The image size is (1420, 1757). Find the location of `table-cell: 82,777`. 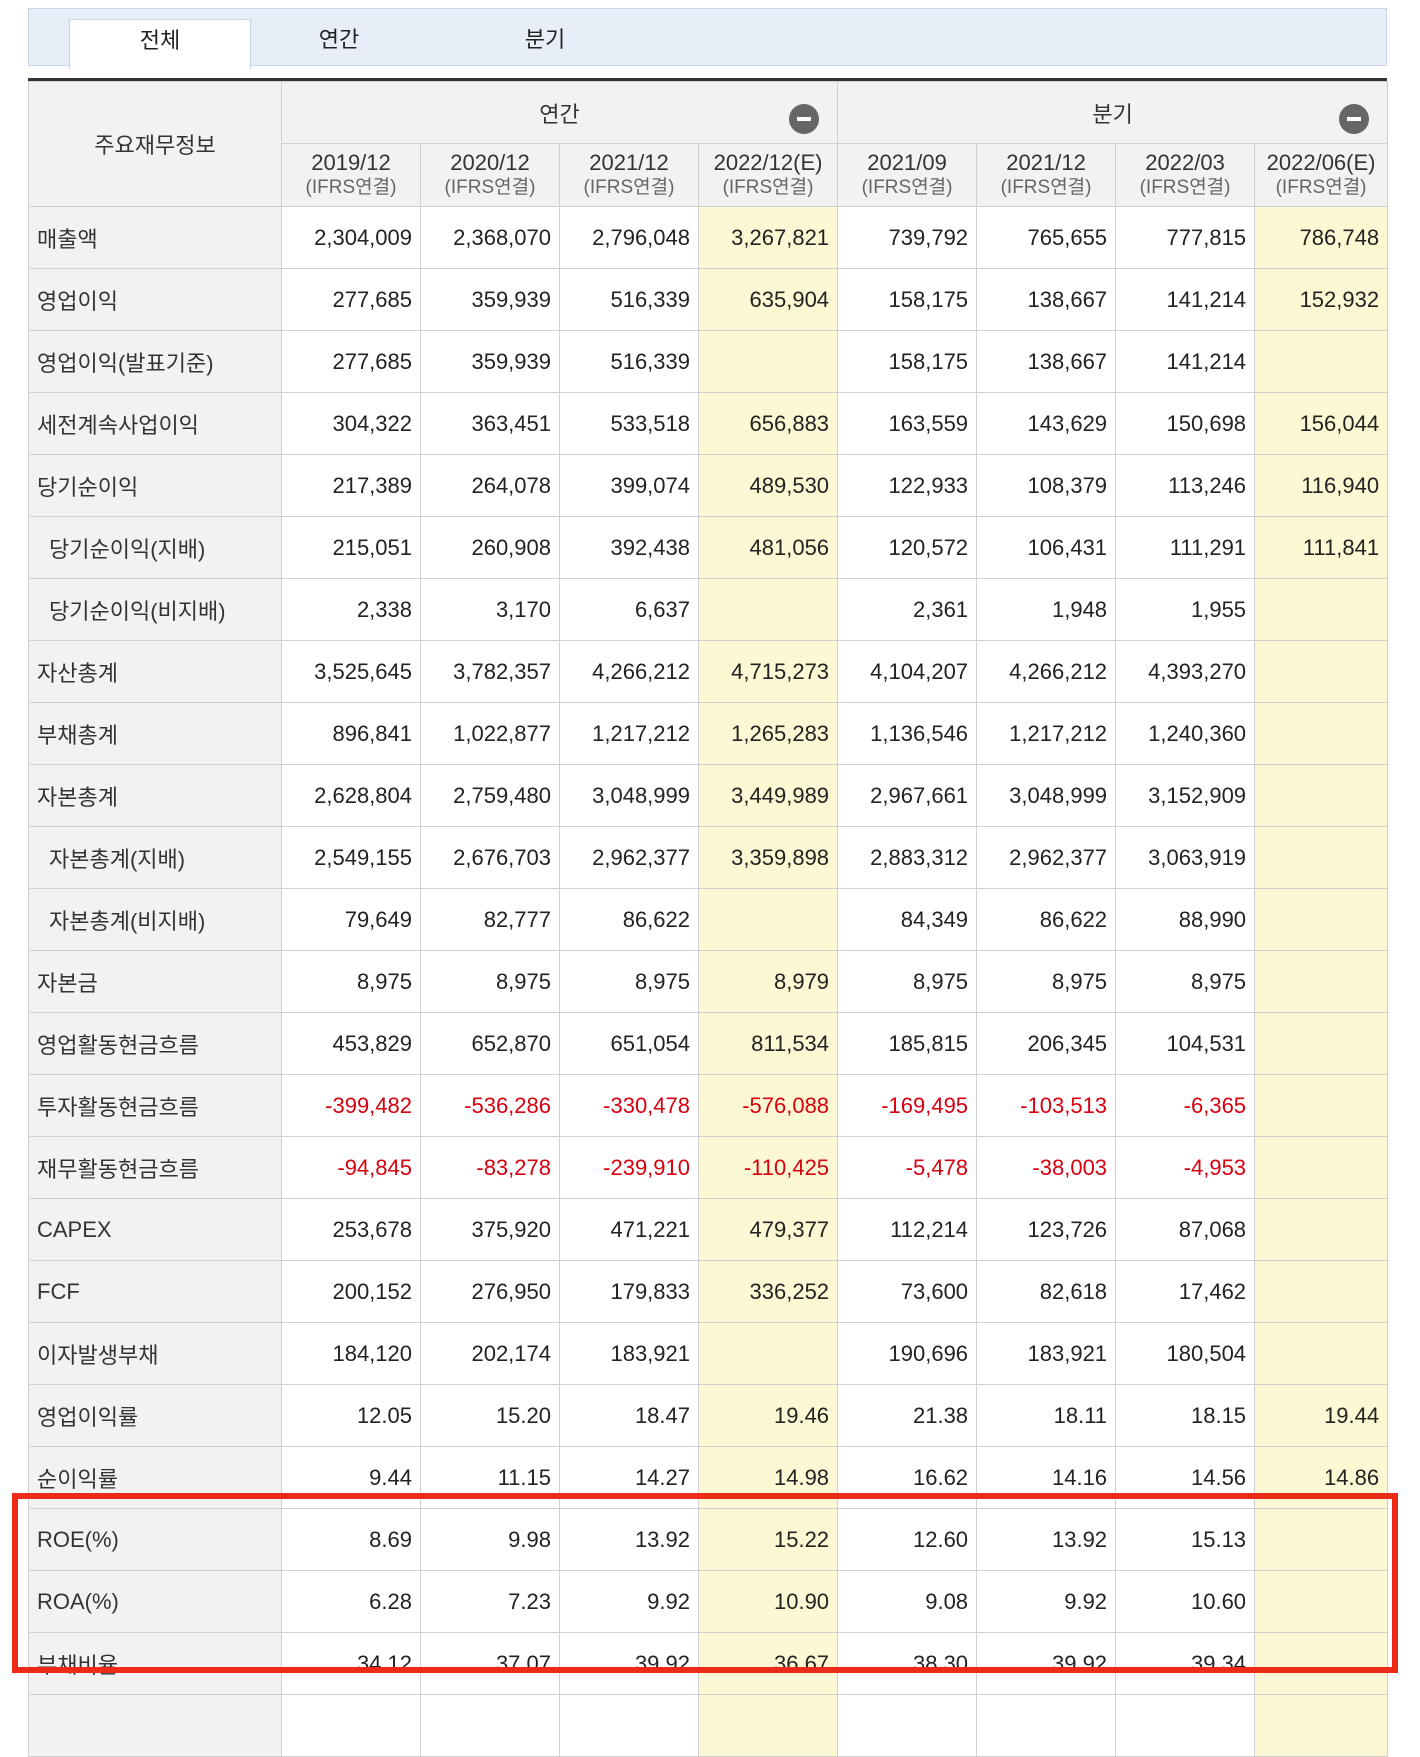

table-cell: 82,777 is located at coordinates (490, 919).